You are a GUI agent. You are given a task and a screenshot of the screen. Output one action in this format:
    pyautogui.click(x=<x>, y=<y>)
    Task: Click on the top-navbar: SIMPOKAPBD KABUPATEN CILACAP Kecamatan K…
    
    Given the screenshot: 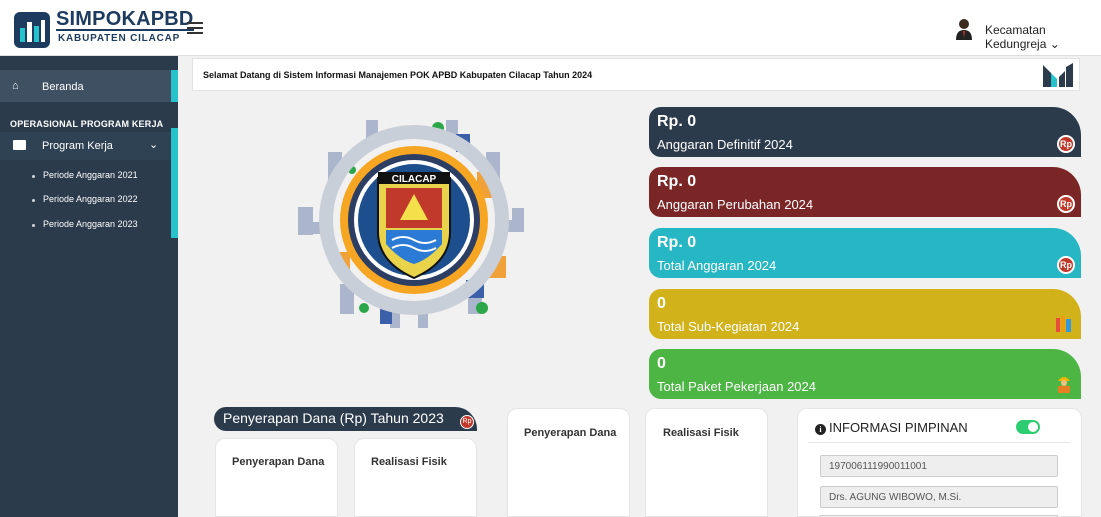 What is the action you would take?
    pyautogui.click(x=550, y=28)
    